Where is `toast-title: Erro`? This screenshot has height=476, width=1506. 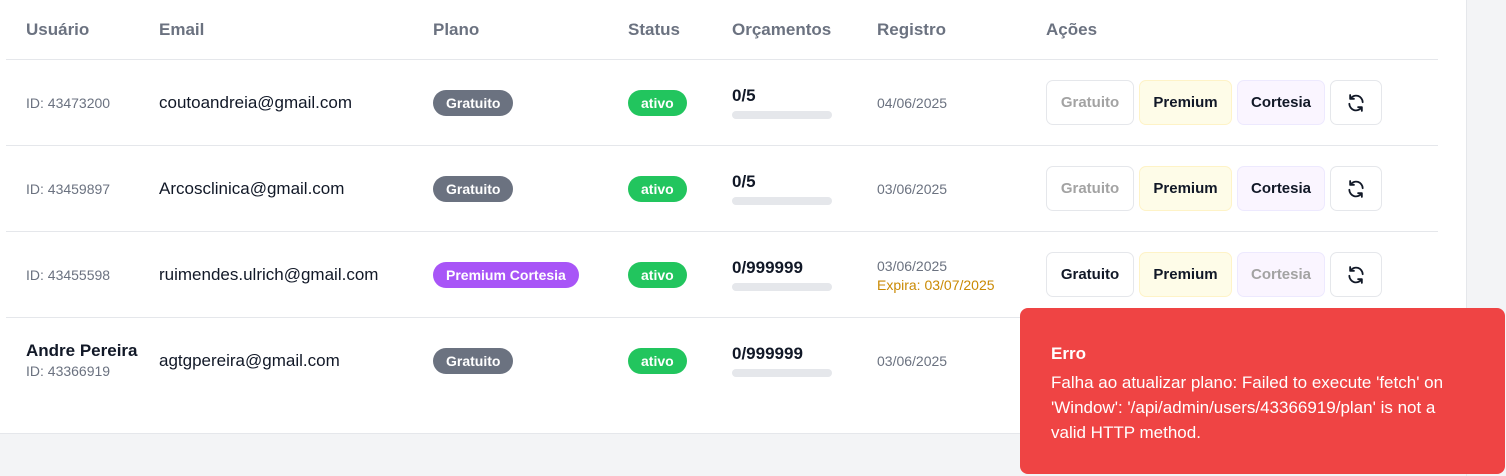
toast-title: Erro is located at coordinates (1068, 353).